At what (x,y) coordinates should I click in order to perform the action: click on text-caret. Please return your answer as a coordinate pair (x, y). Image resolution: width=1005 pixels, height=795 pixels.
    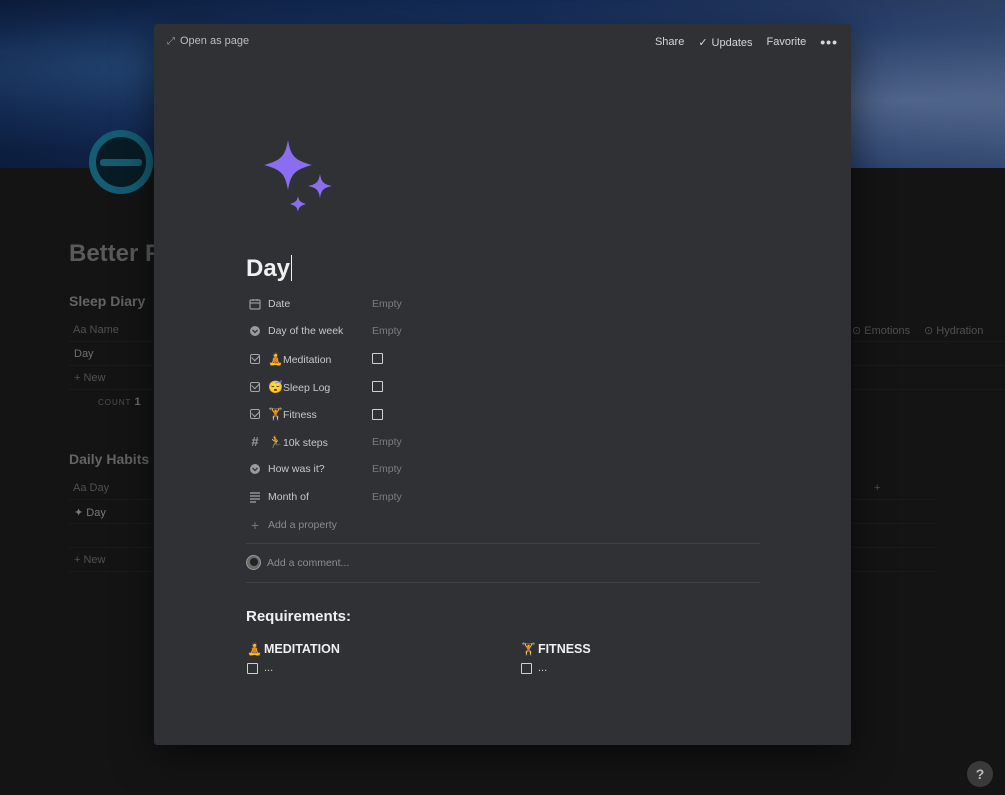
    Looking at the image, I should click on (292, 268).